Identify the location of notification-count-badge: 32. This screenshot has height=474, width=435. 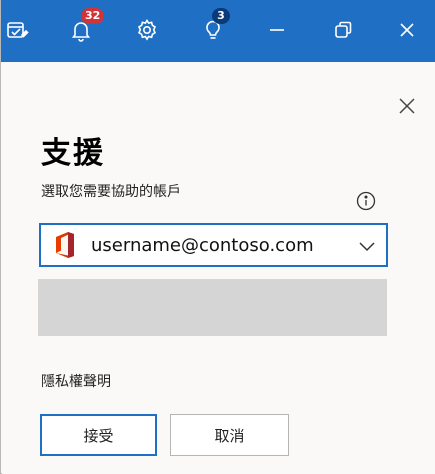
(93, 16).